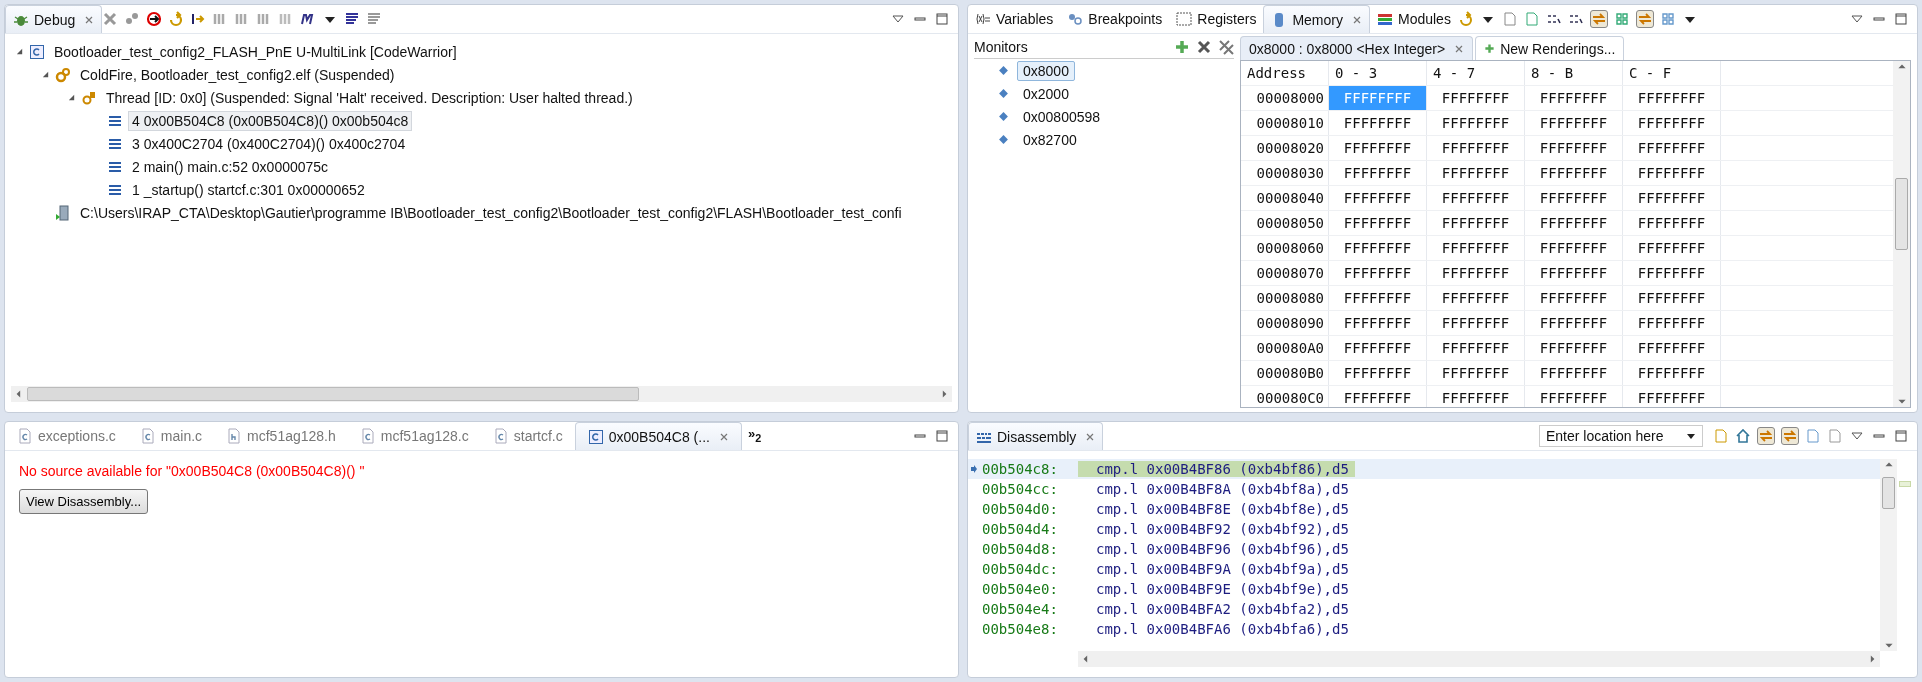 This screenshot has width=1922, height=682. Describe the element at coordinates (54, 19) in the screenshot. I see `debug-tab: Debug` at that location.